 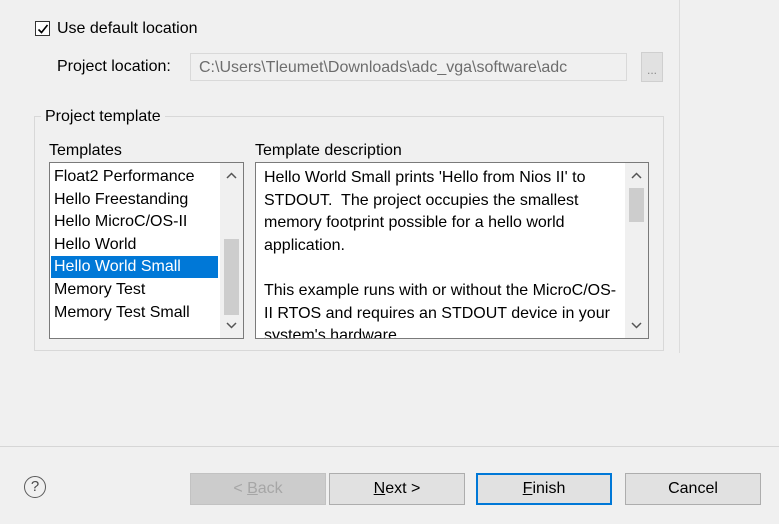 What do you see at coordinates (134, 267) in the screenshot?
I see `list-item-selected: Hello World Small` at bounding box center [134, 267].